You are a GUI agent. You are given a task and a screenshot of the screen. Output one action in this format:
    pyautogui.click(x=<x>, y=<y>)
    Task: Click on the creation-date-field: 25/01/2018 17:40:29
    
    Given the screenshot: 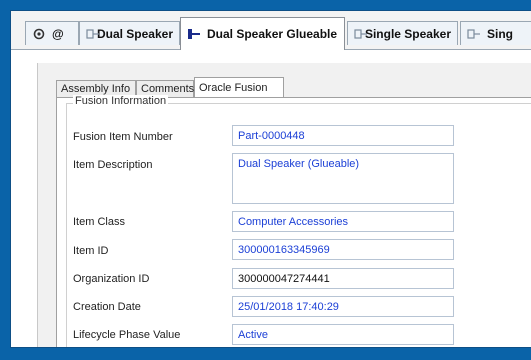 What is the action you would take?
    pyautogui.click(x=343, y=306)
    